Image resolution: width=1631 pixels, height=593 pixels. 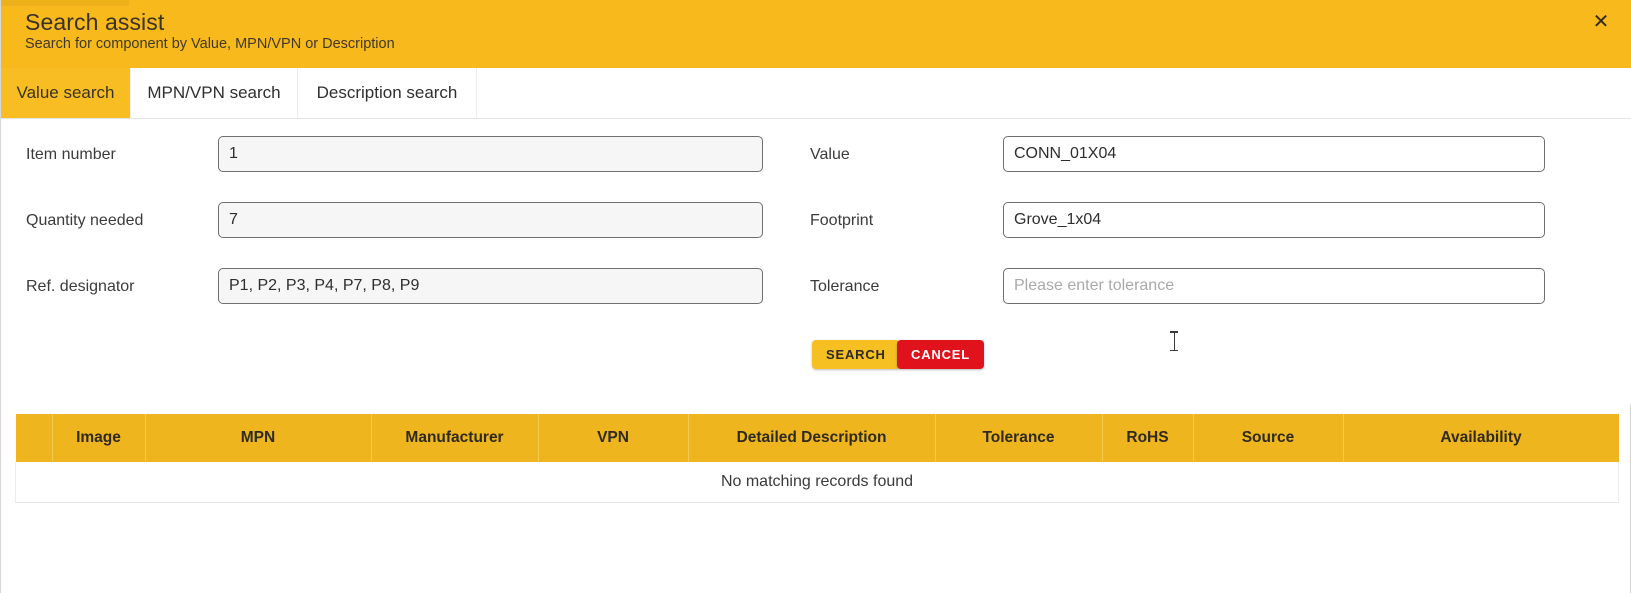 I want to click on table-header-availability: Availability, so click(x=1481, y=438).